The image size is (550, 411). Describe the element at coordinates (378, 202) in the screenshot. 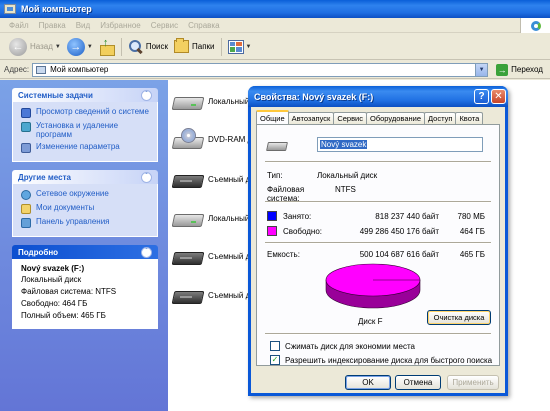

I see `separator` at that location.